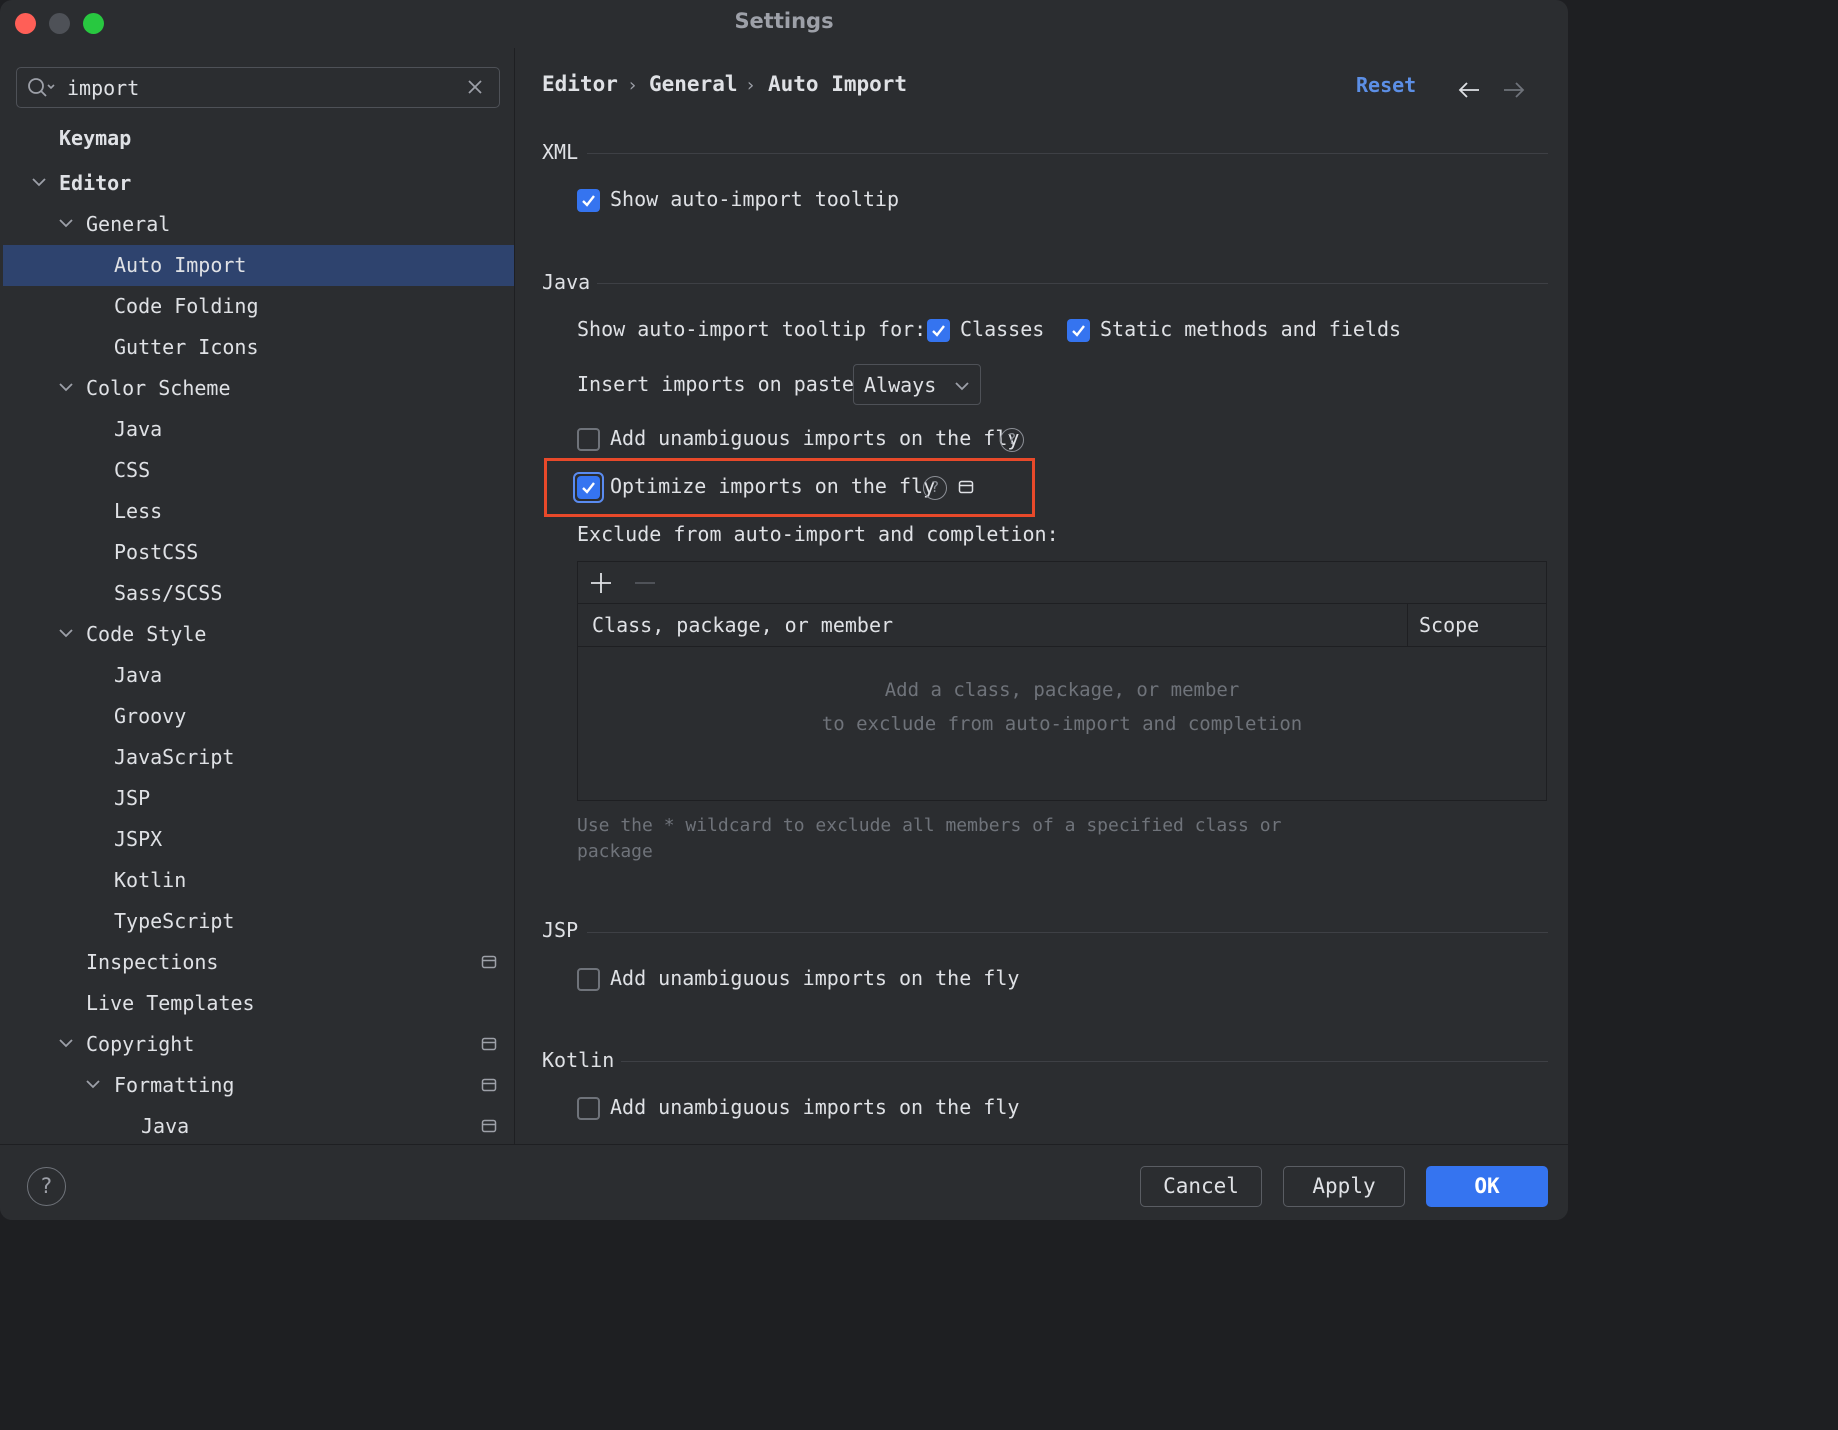 The width and height of the screenshot is (1838, 1430). I want to click on jsp-add-unambiguous-imports-checkbox, so click(588, 979).